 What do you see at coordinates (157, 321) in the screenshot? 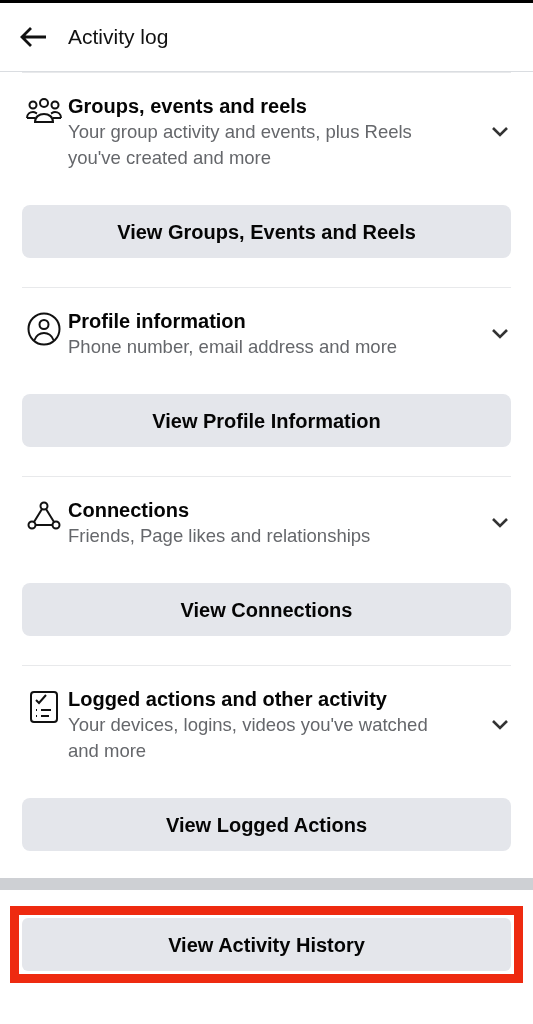
I see `section-title: Profile information` at bounding box center [157, 321].